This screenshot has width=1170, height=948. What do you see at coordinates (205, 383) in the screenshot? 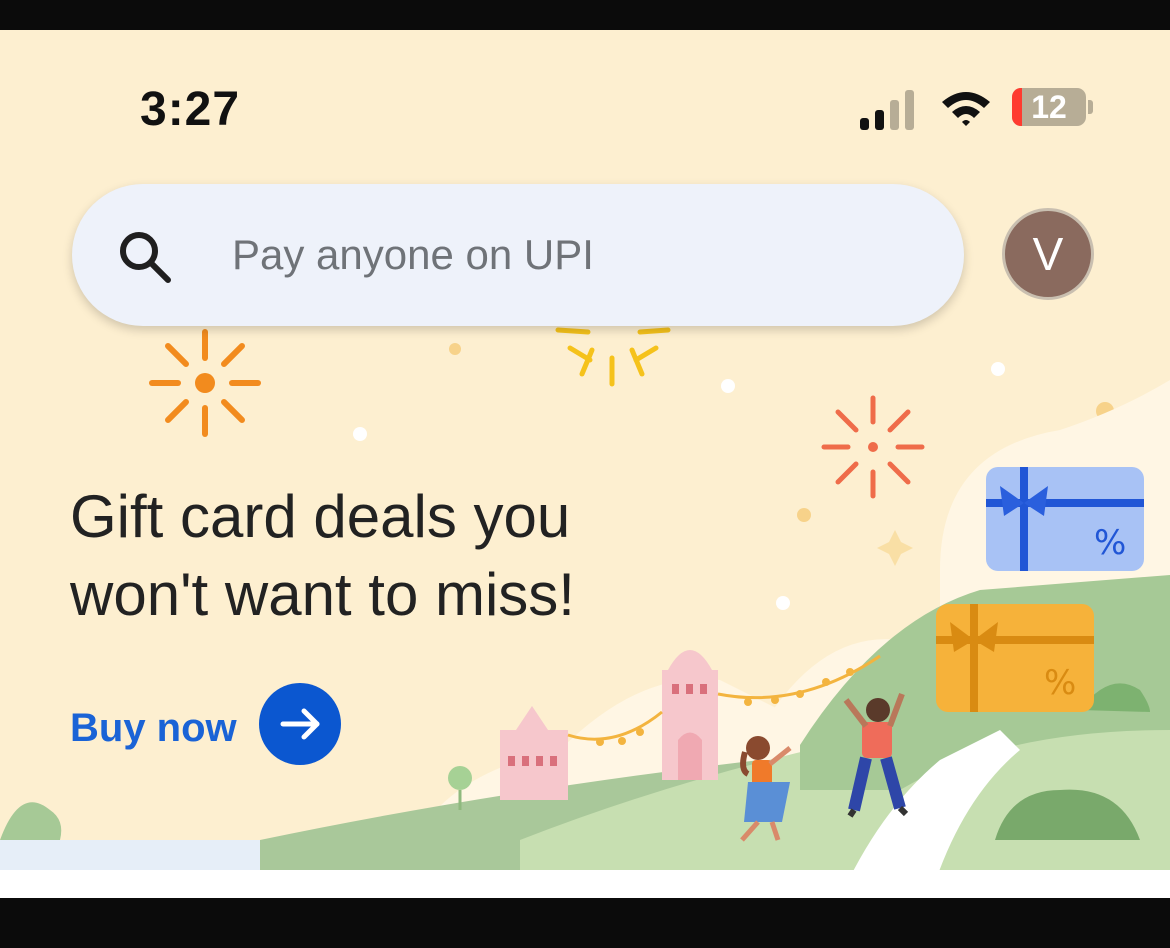
I see `firework-left-core` at bounding box center [205, 383].